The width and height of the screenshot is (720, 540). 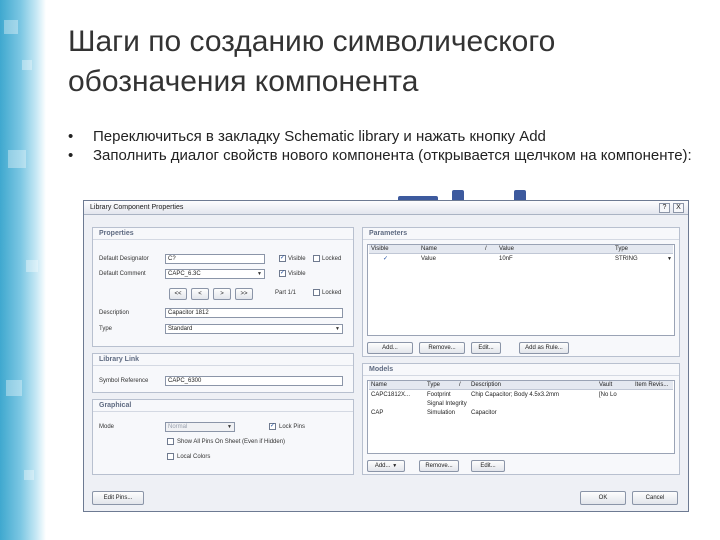 What do you see at coordinates (184, 274) in the screenshot?
I see `default-comment-value: CAPC_6.3C` at bounding box center [184, 274].